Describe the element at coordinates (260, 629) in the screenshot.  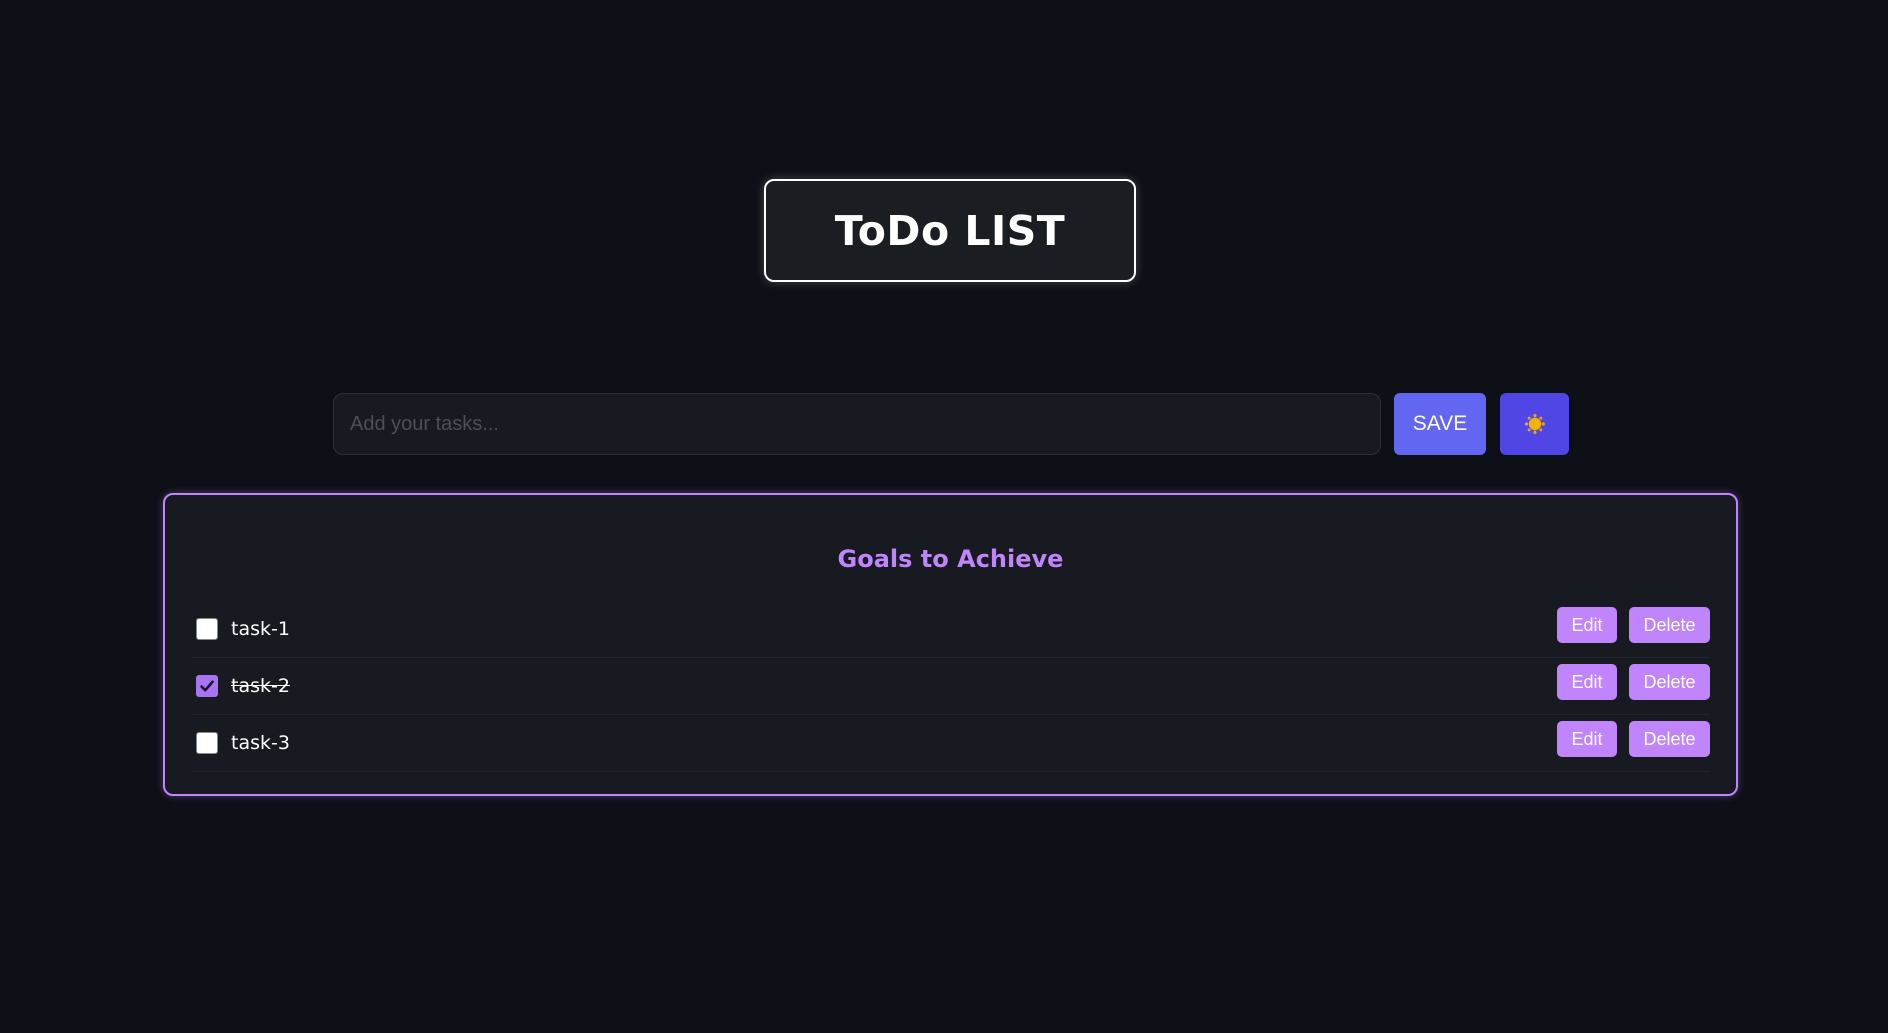
I see `task-label: task-1` at that location.